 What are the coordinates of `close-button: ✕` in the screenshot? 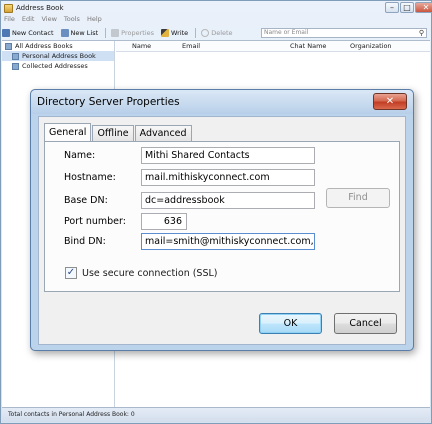 It's located at (423, 7).